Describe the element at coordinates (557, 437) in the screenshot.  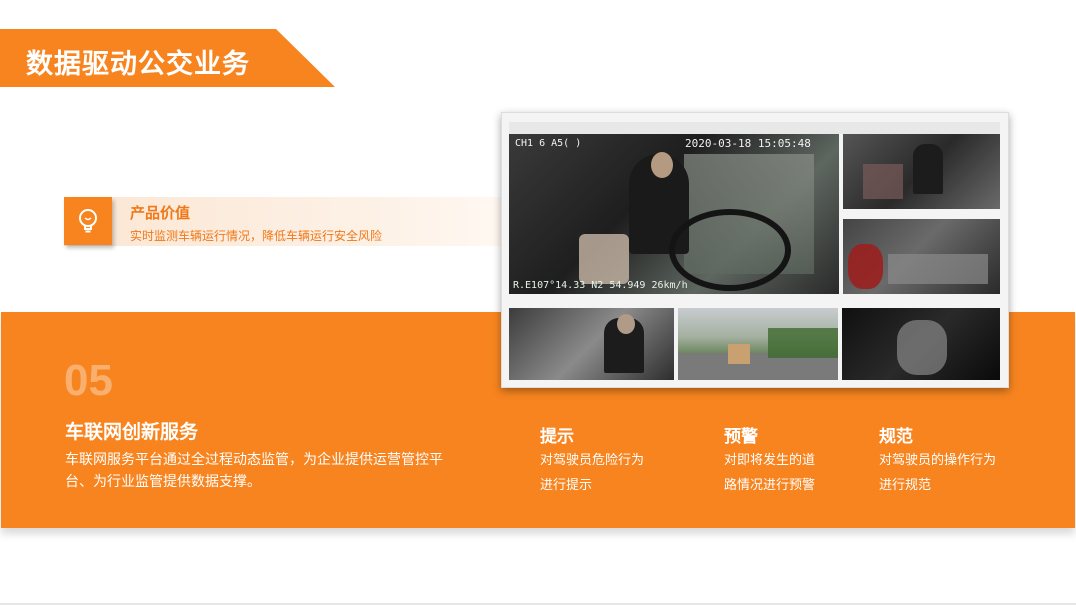
I see `feature-title-prompt: 提示` at that location.